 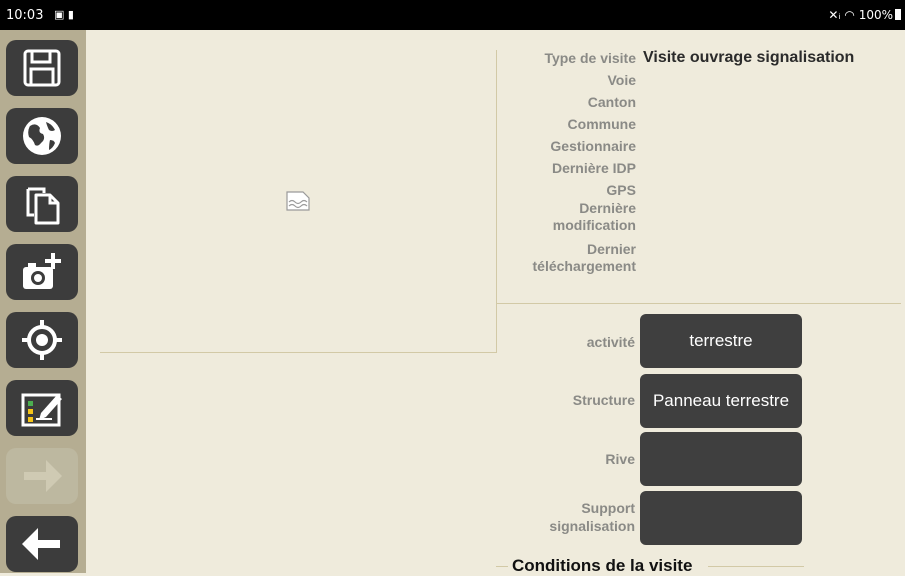 What do you see at coordinates (584, 266) in the screenshot?
I see `label-line: téléchargement` at bounding box center [584, 266].